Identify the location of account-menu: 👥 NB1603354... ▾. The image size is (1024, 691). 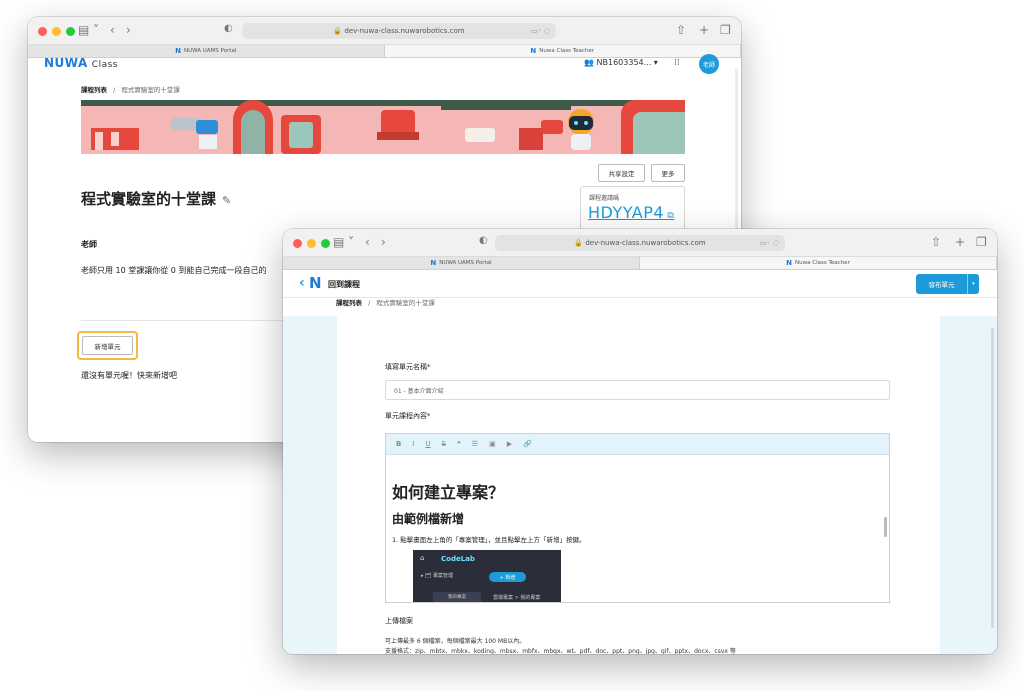
(621, 62).